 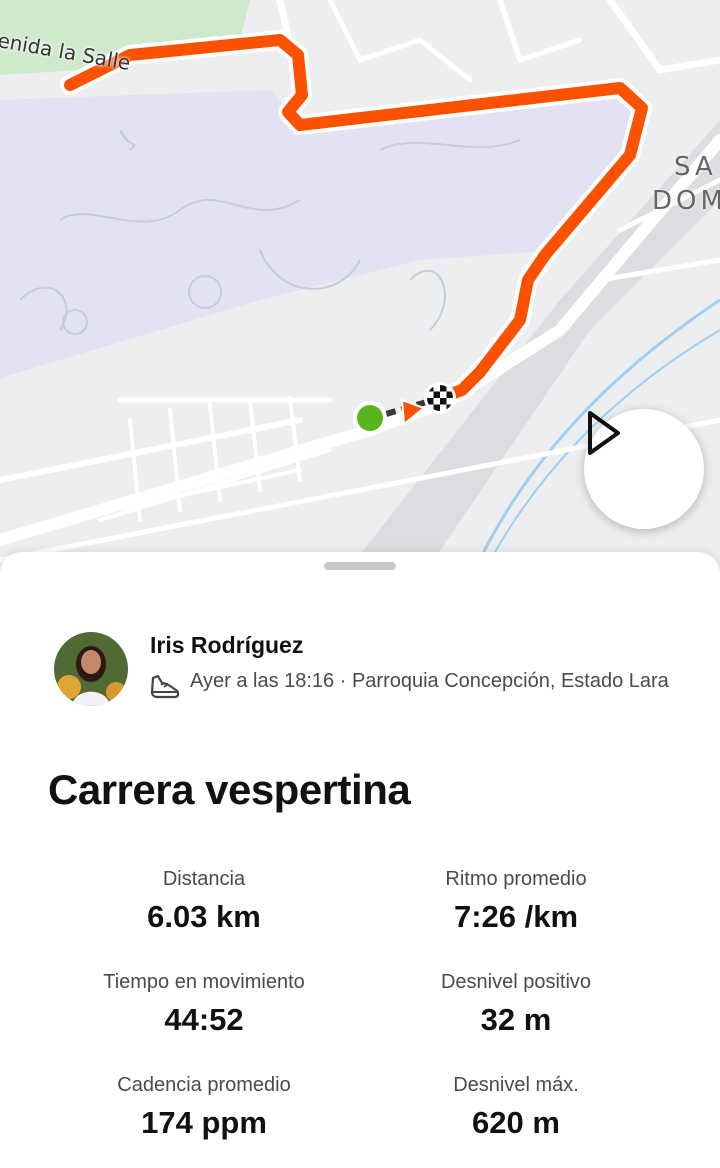 What do you see at coordinates (204, 1019) in the screenshot?
I see `stat-value: 44:52` at bounding box center [204, 1019].